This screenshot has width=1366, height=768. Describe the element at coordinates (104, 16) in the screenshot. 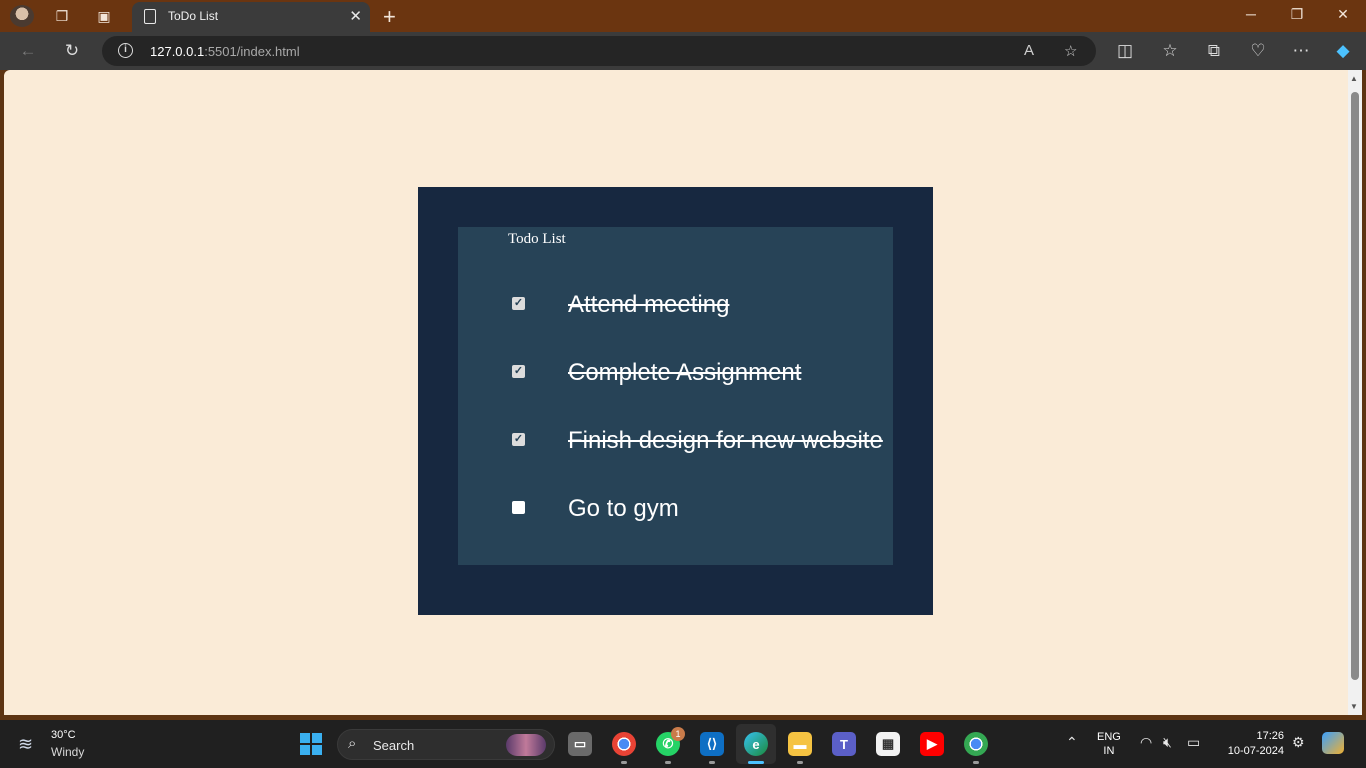

I see `vertical-tabs-icon: ▣` at that location.